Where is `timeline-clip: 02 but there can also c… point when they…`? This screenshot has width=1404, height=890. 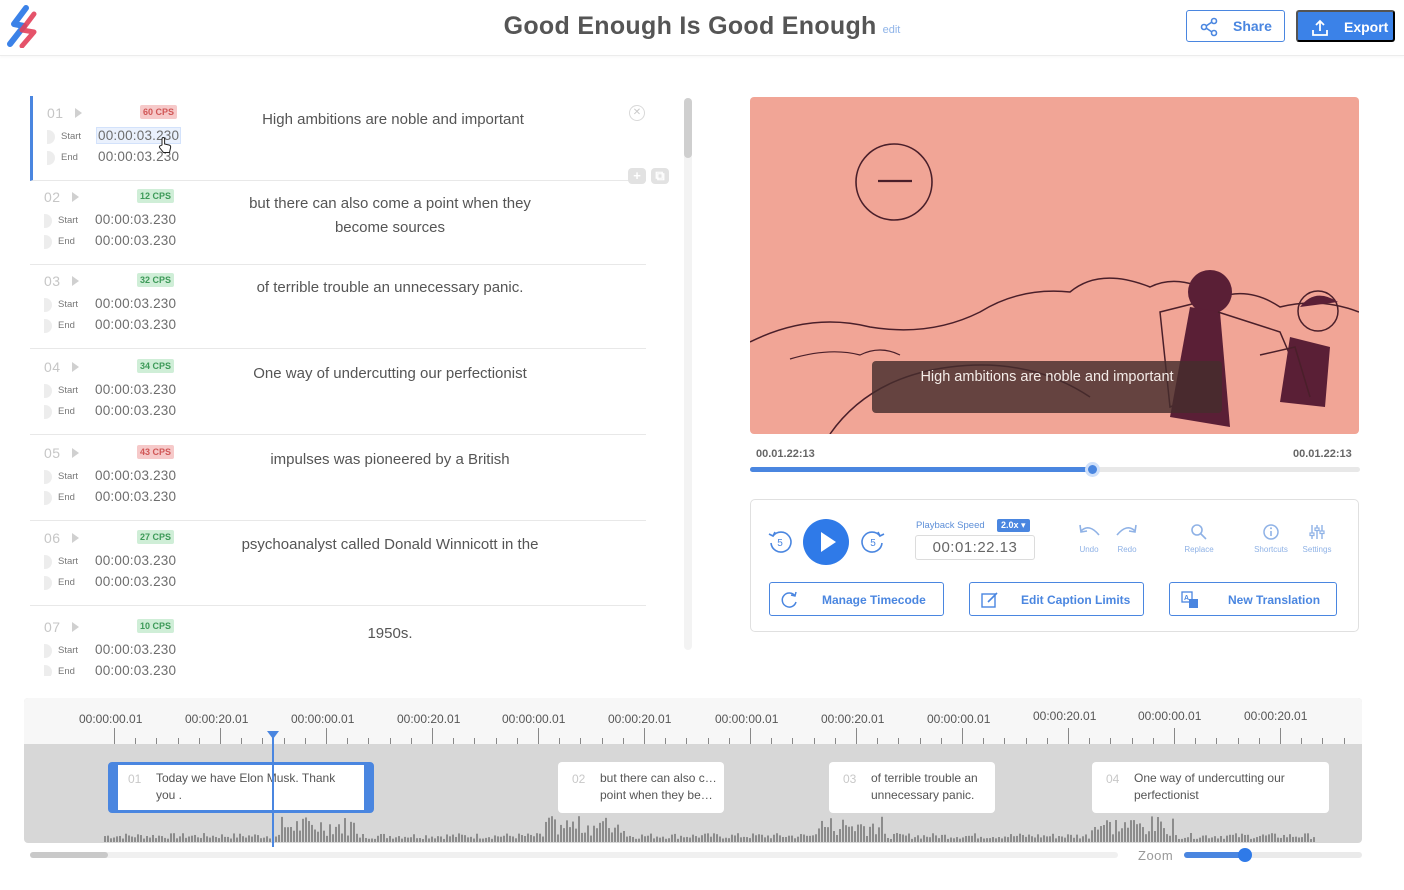
timeline-clip: 02 but there can also c… point when they… is located at coordinates (641, 787).